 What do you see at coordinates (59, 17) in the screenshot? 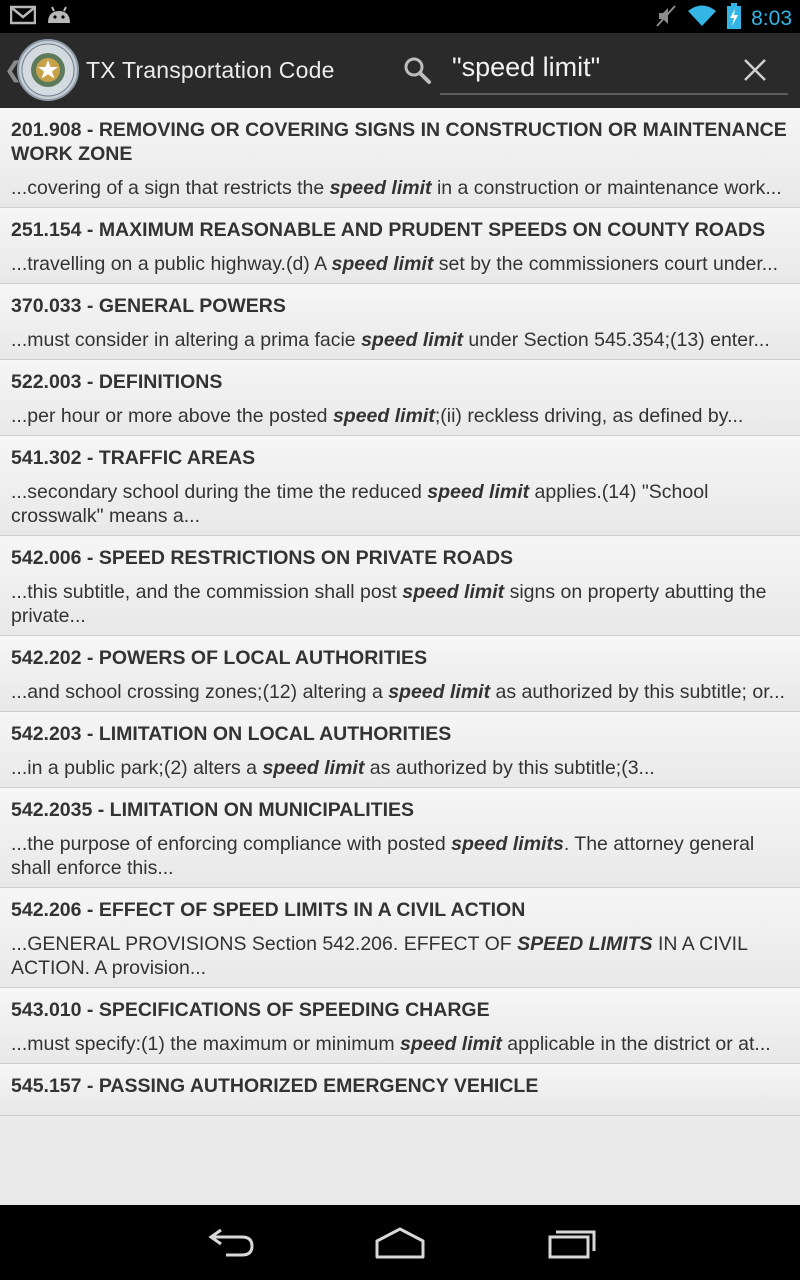
I see `android-icon` at bounding box center [59, 17].